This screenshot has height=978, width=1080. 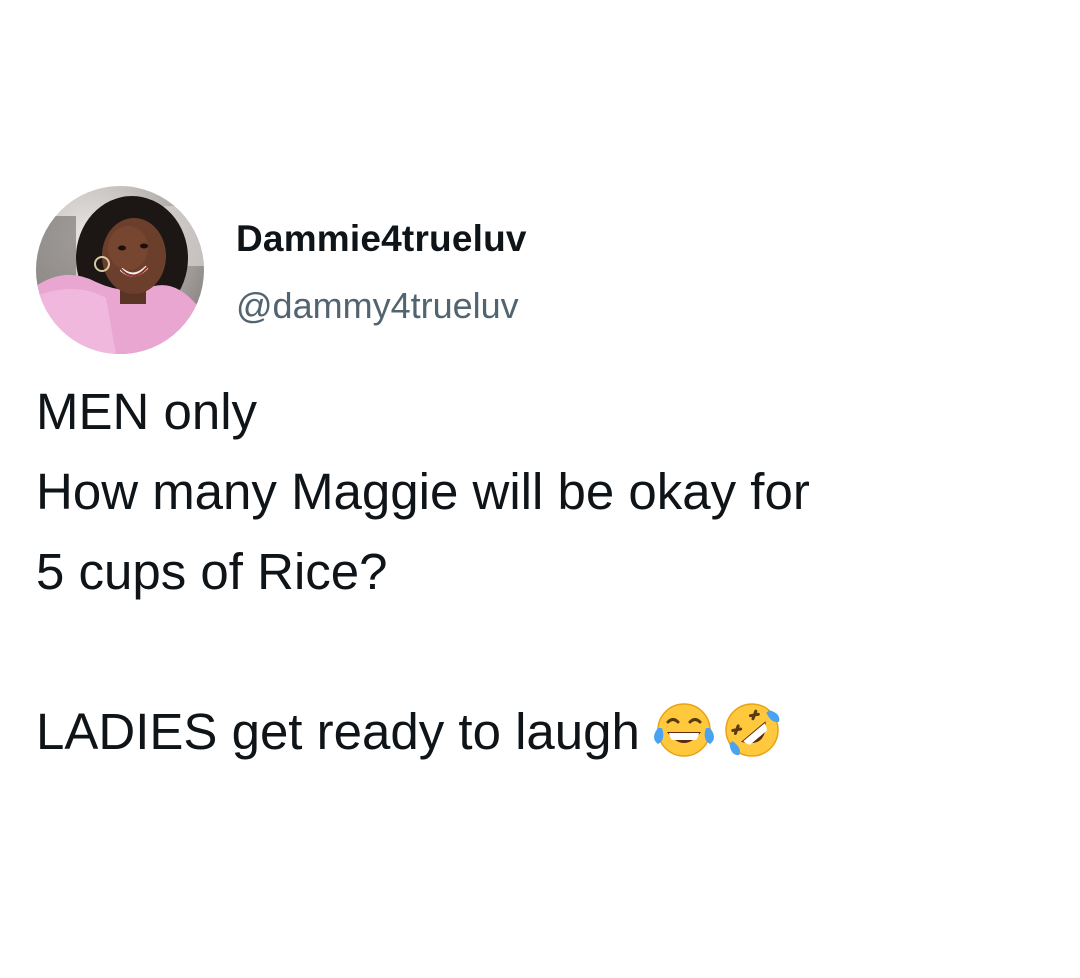 I want to click on tweet-line: MEN only, so click(x=147, y=411).